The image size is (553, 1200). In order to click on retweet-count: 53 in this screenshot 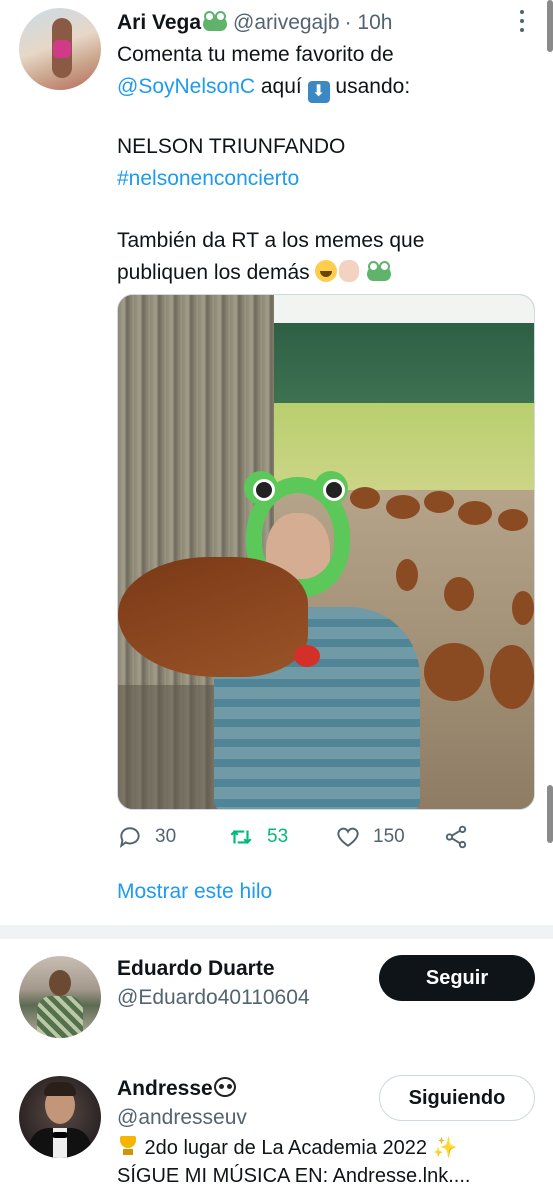, I will do `click(278, 836)`.